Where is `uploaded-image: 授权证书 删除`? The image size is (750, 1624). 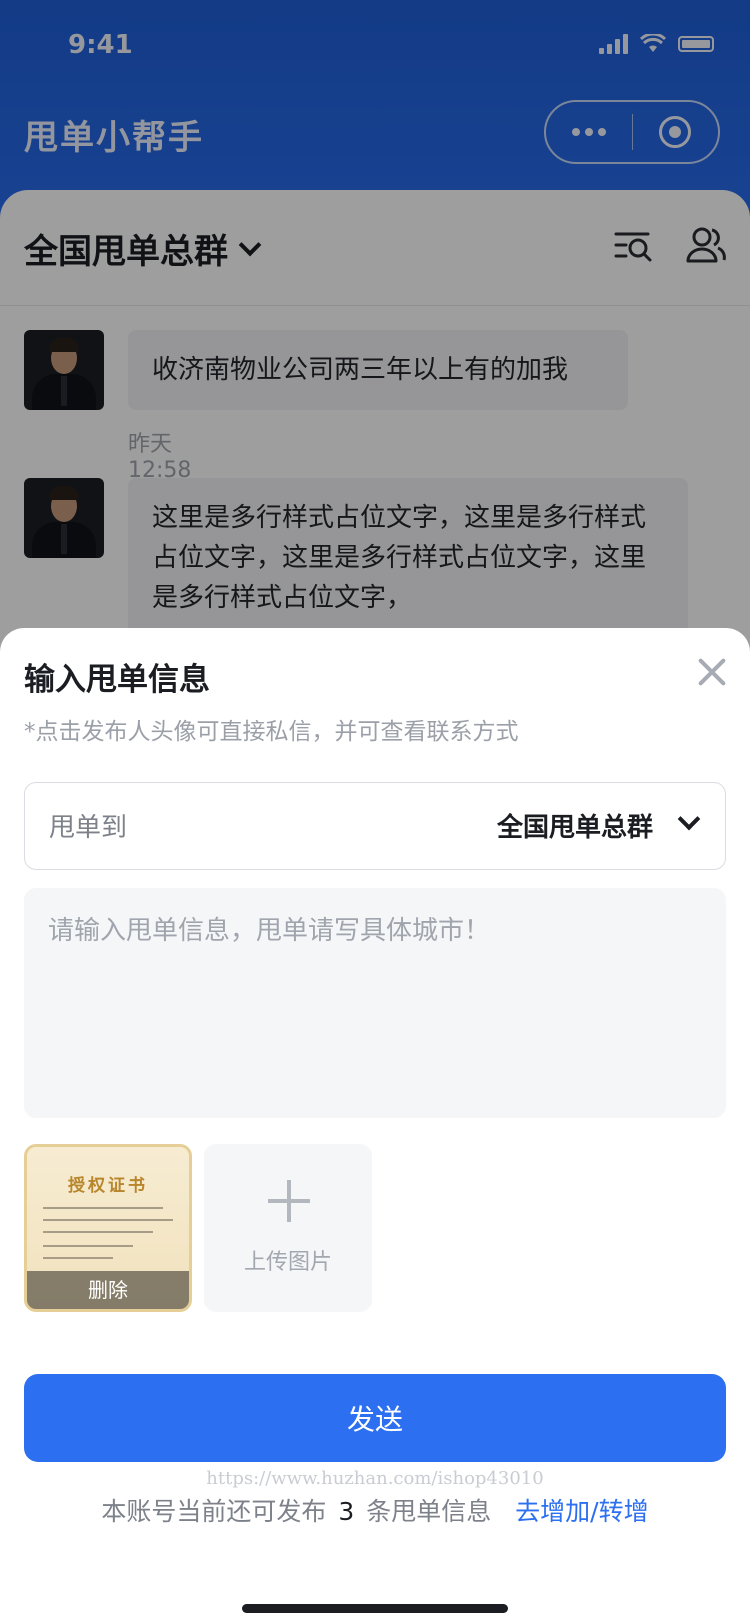 uploaded-image: 授权证书 删除 is located at coordinates (108, 1228).